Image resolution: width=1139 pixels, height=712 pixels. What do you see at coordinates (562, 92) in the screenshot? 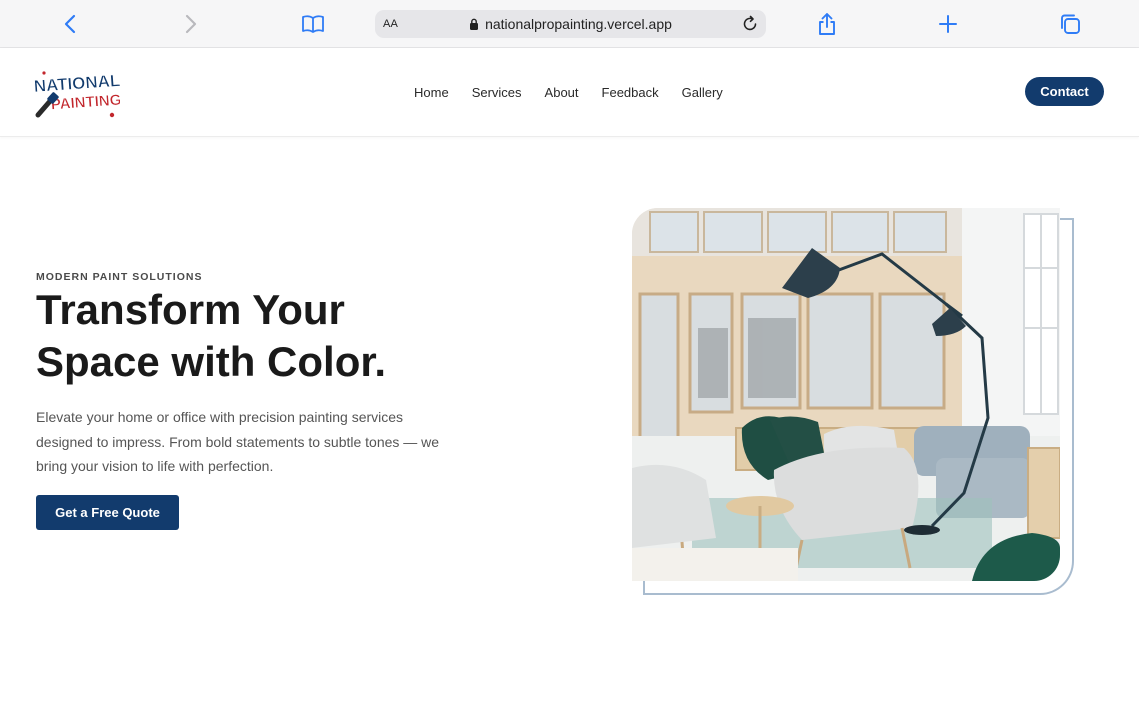
I see `nav-about: About` at bounding box center [562, 92].